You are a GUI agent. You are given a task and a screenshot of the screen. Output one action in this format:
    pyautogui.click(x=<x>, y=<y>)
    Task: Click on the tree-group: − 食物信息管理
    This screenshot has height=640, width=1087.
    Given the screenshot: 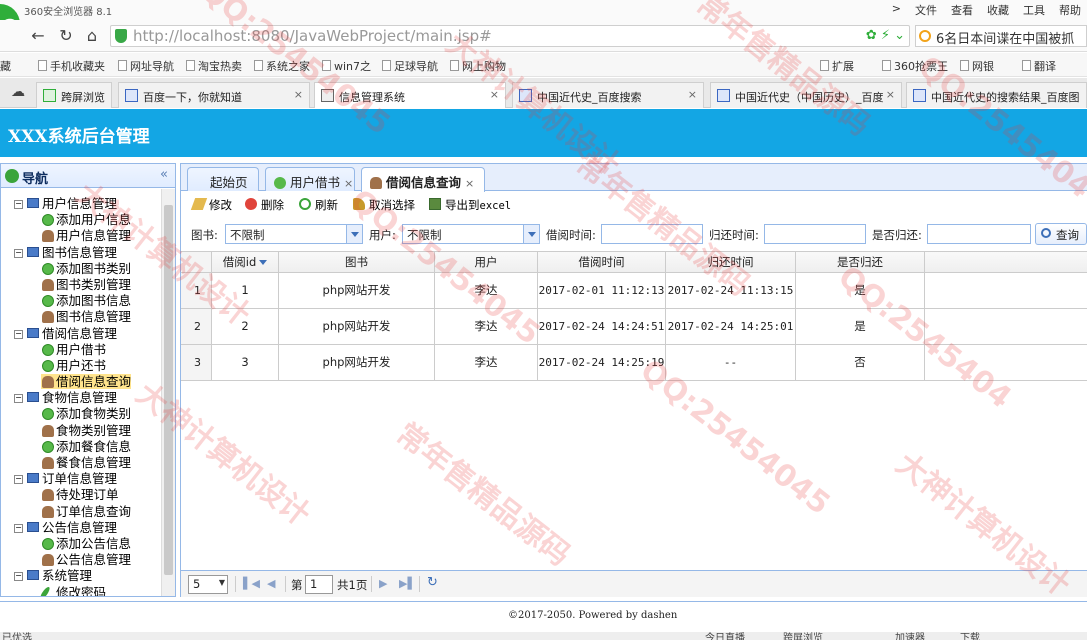 What is the action you would take?
    pyautogui.click(x=81, y=398)
    